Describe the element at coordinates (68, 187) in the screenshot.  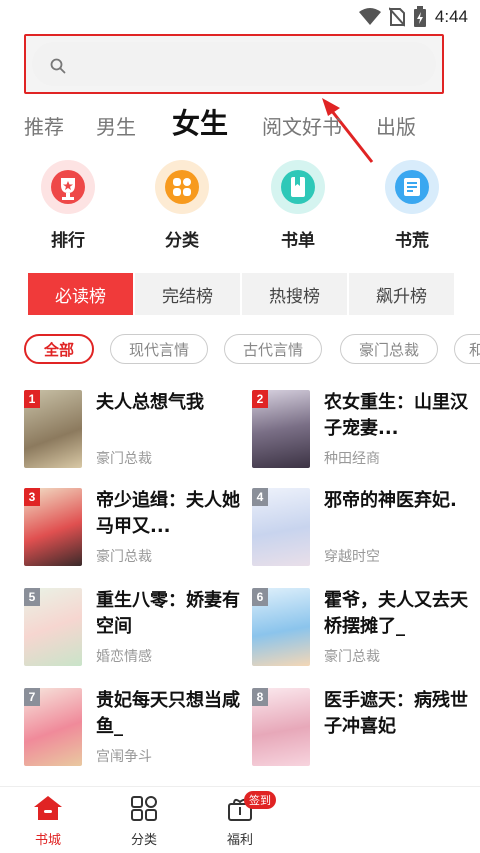
I see `trophy-icon` at that location.